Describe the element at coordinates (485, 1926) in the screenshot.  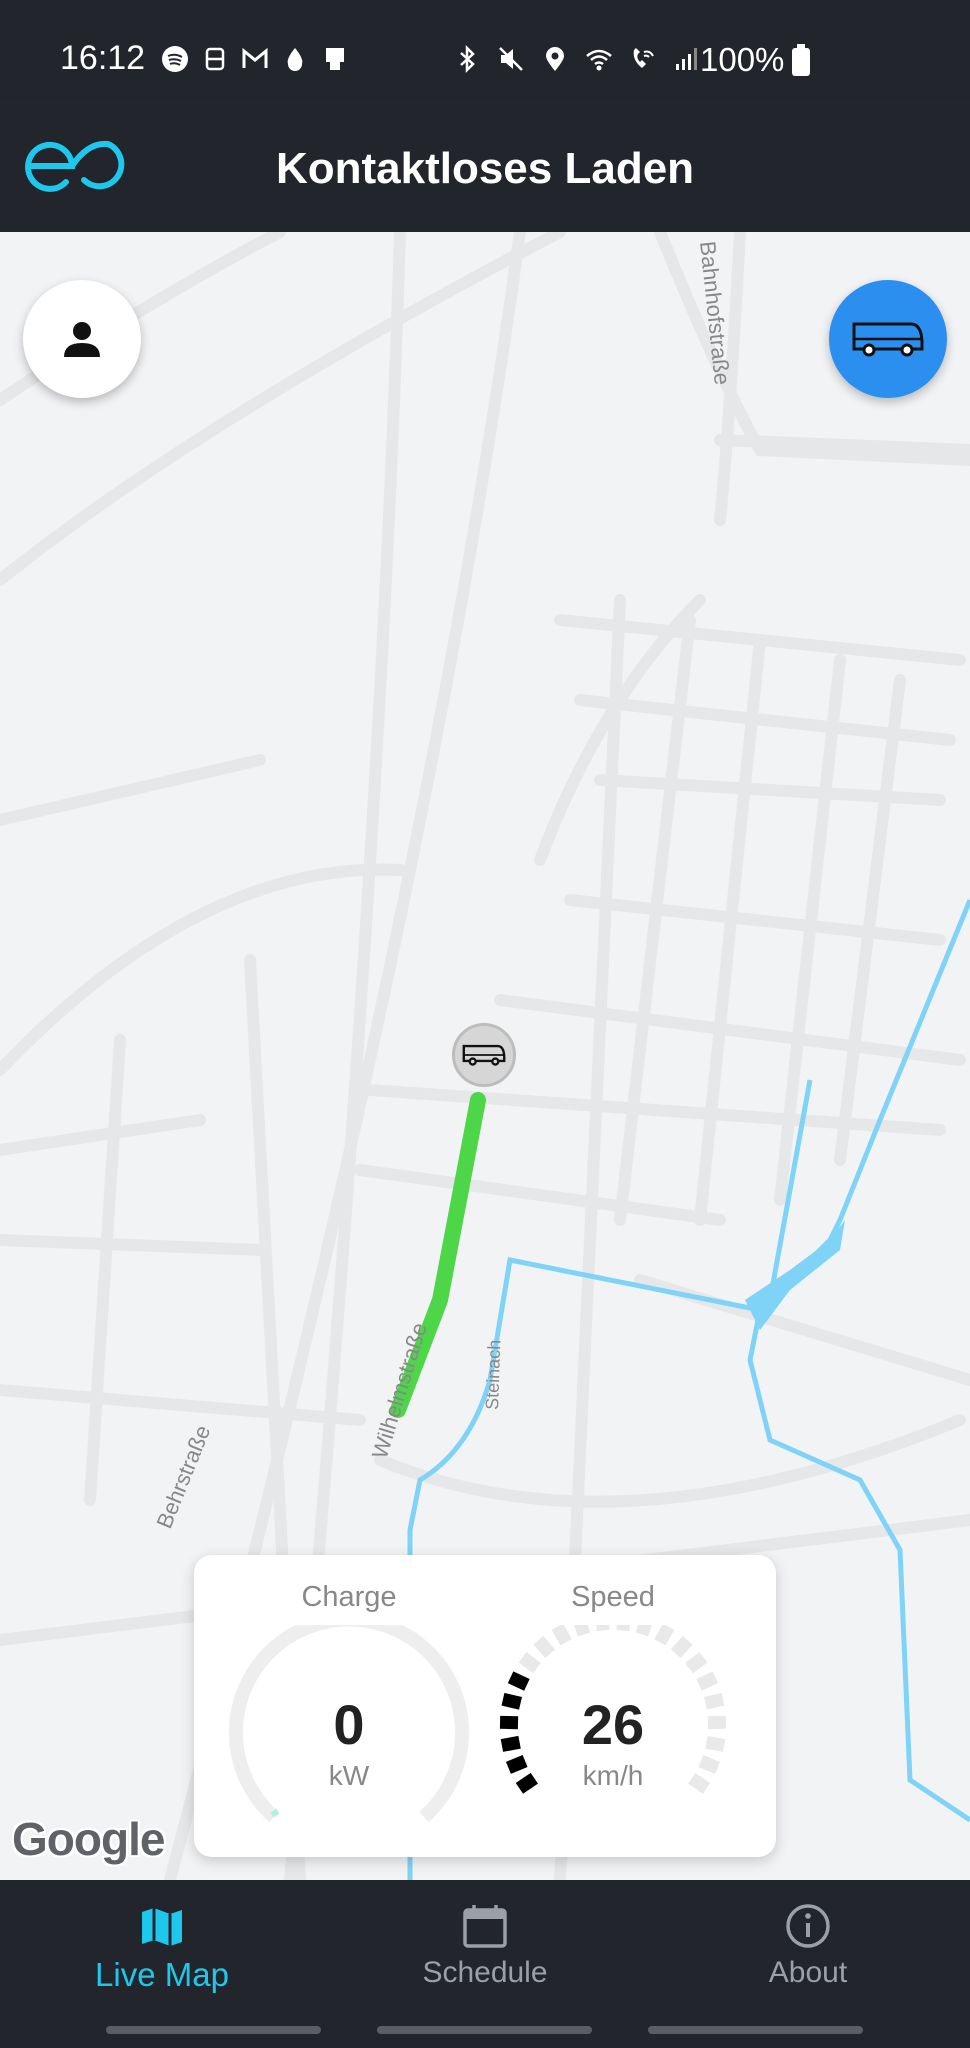
I see `calendar-icon` at that location.